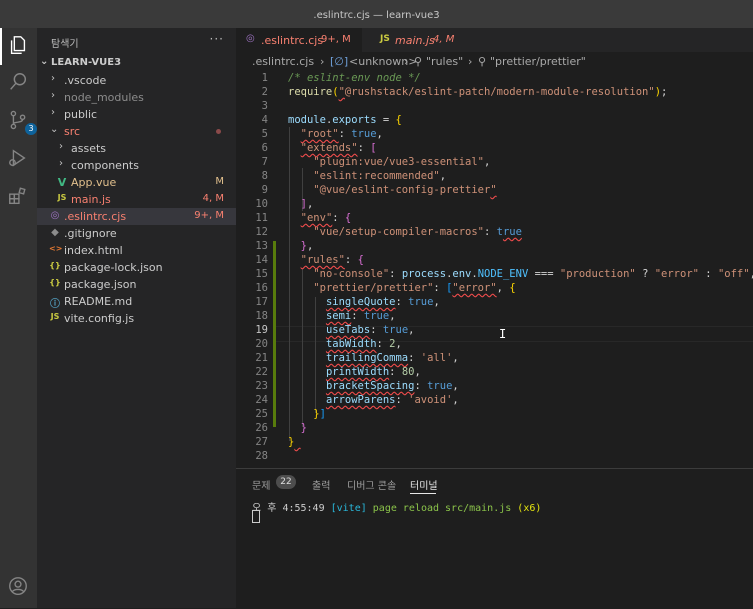 The image size is (753, 609). Describe the element at coordinates (321, 484) in the screenshot. I see `tab-output: 출력` at that location.